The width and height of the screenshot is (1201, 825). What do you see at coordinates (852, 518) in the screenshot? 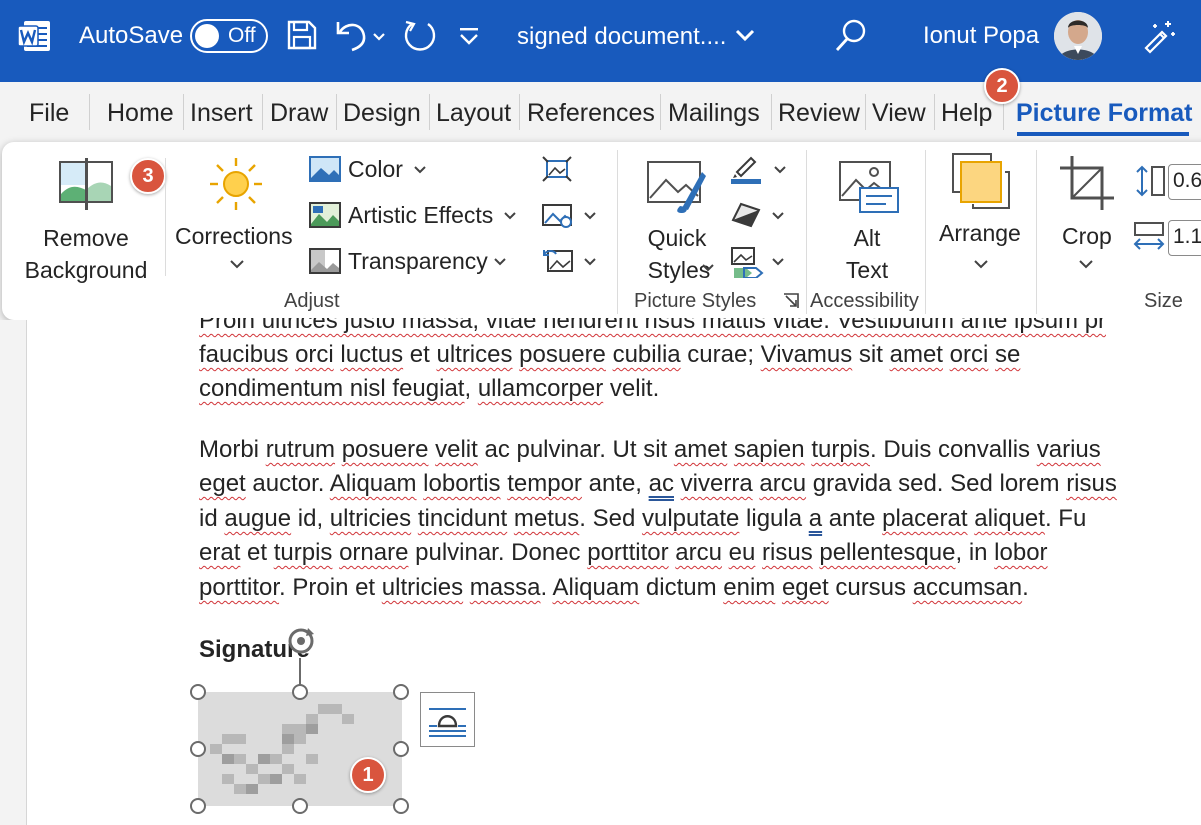
I see `text-segment: ante` at bounding box center [852, 518].